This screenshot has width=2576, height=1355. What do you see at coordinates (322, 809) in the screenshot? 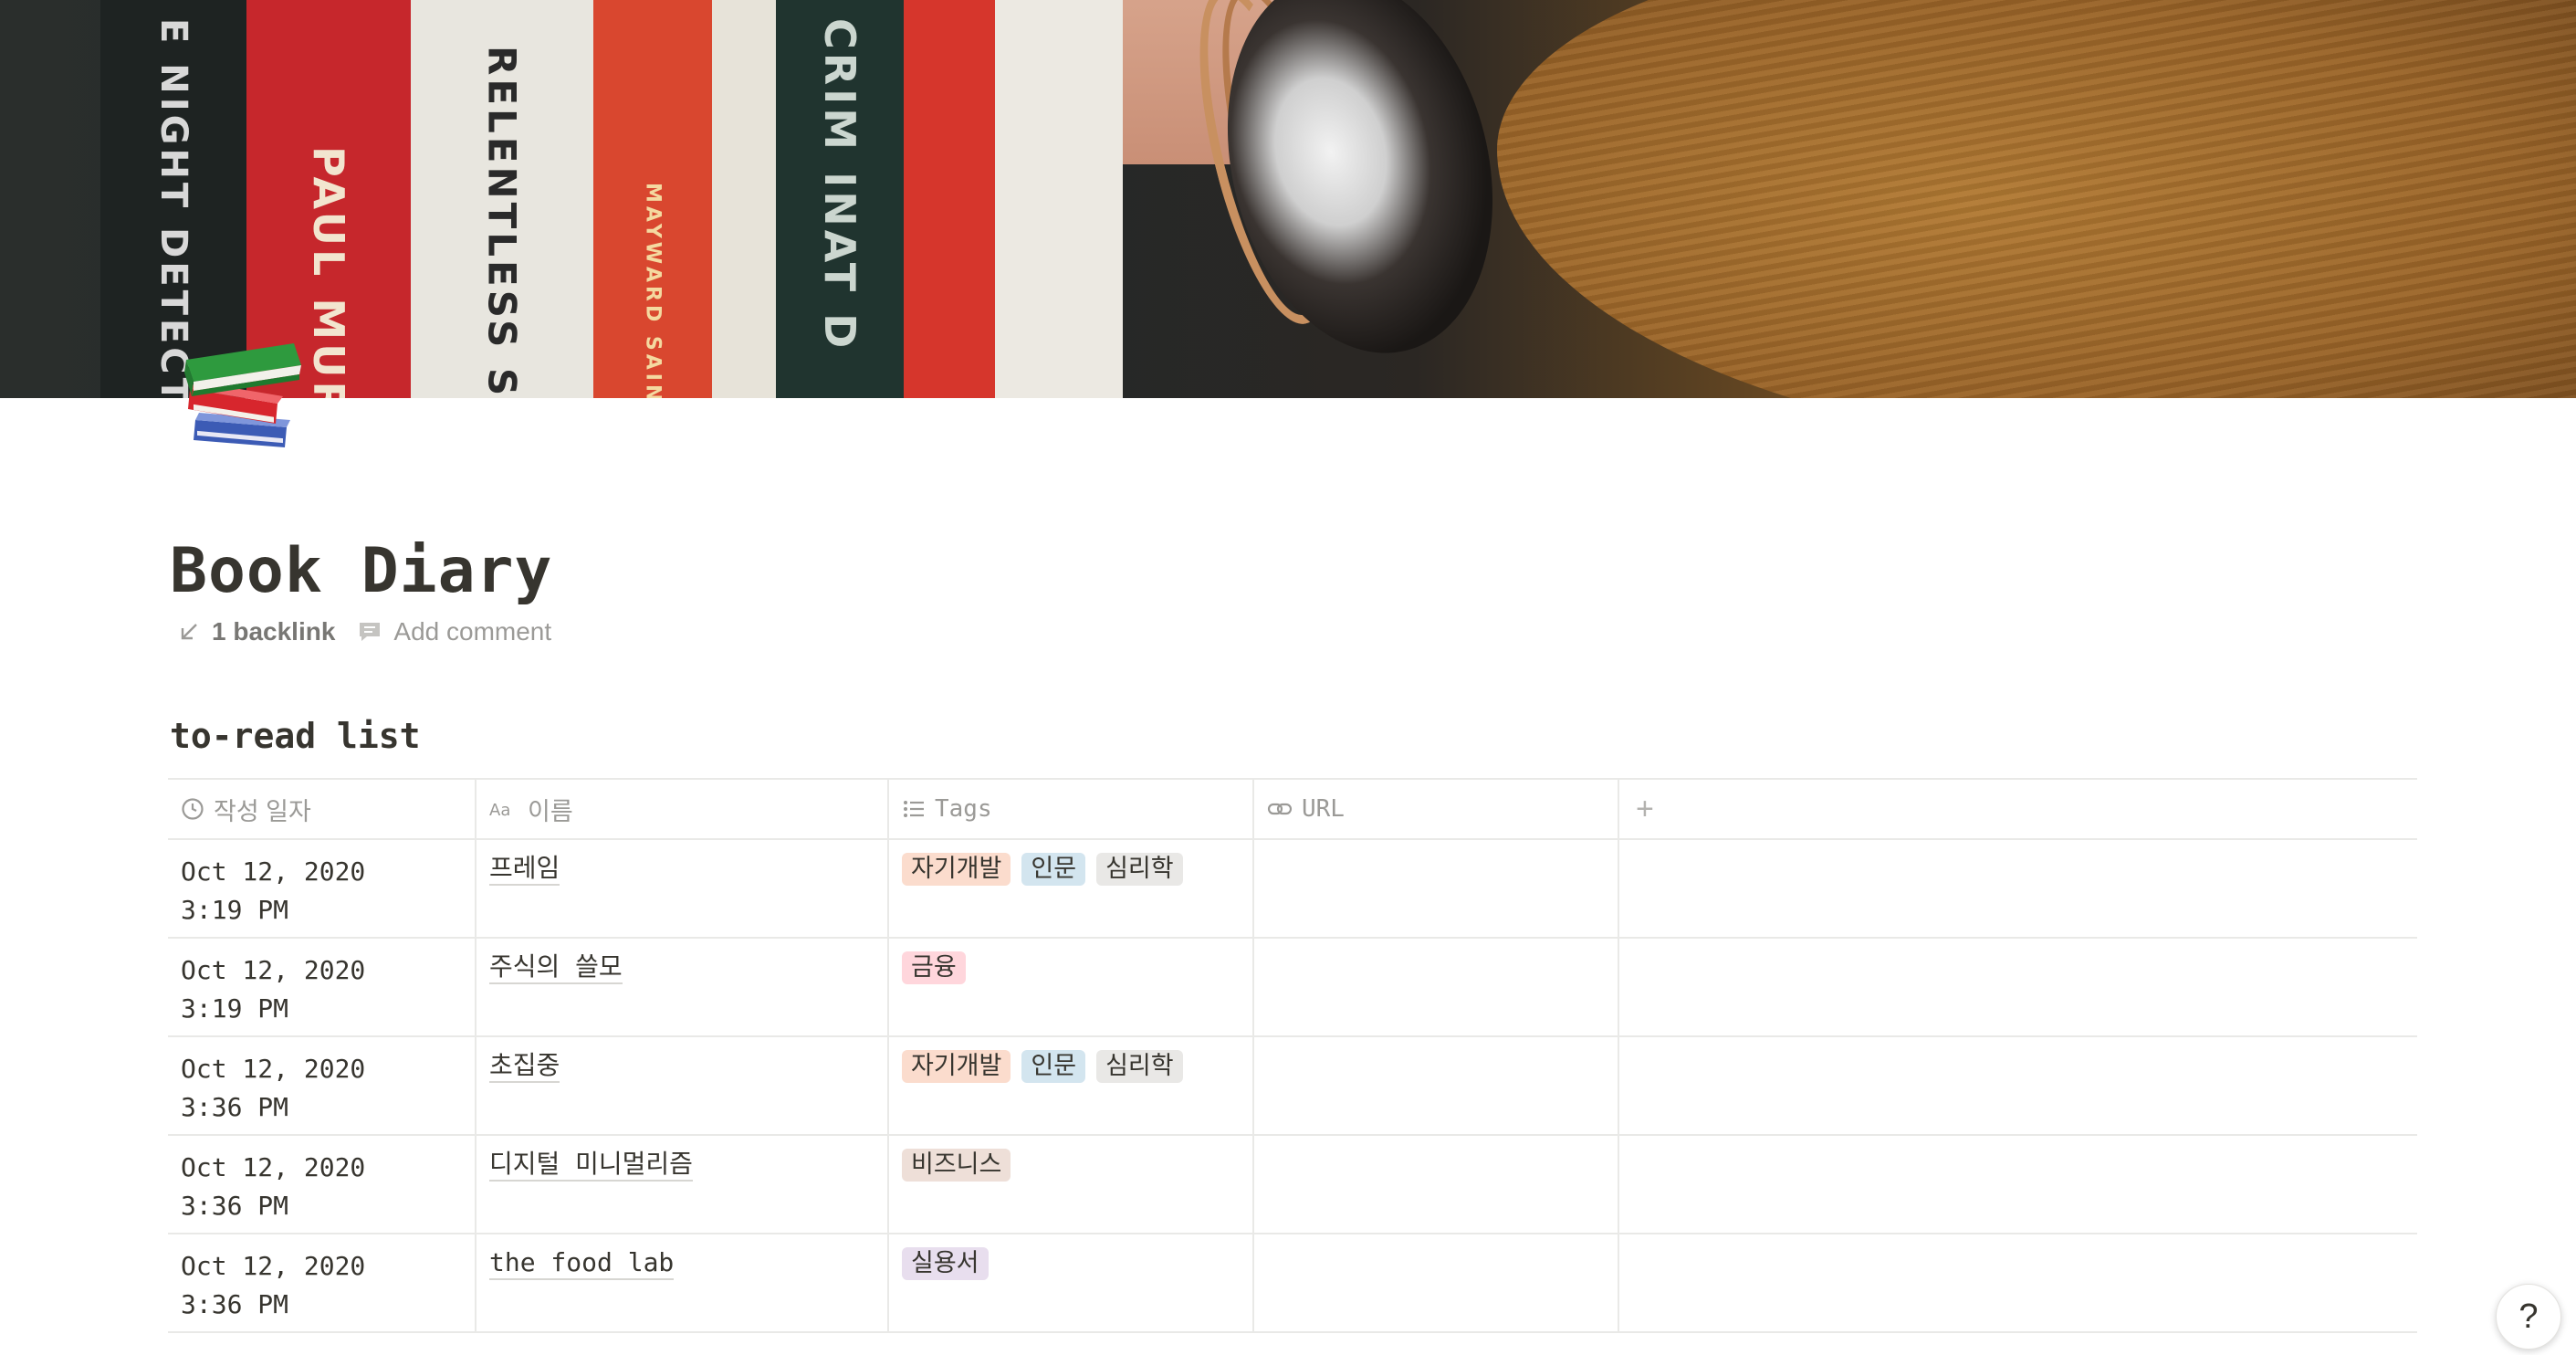
I see `column-header-created-date: 작성 일자` at bounding box center [322, 809].